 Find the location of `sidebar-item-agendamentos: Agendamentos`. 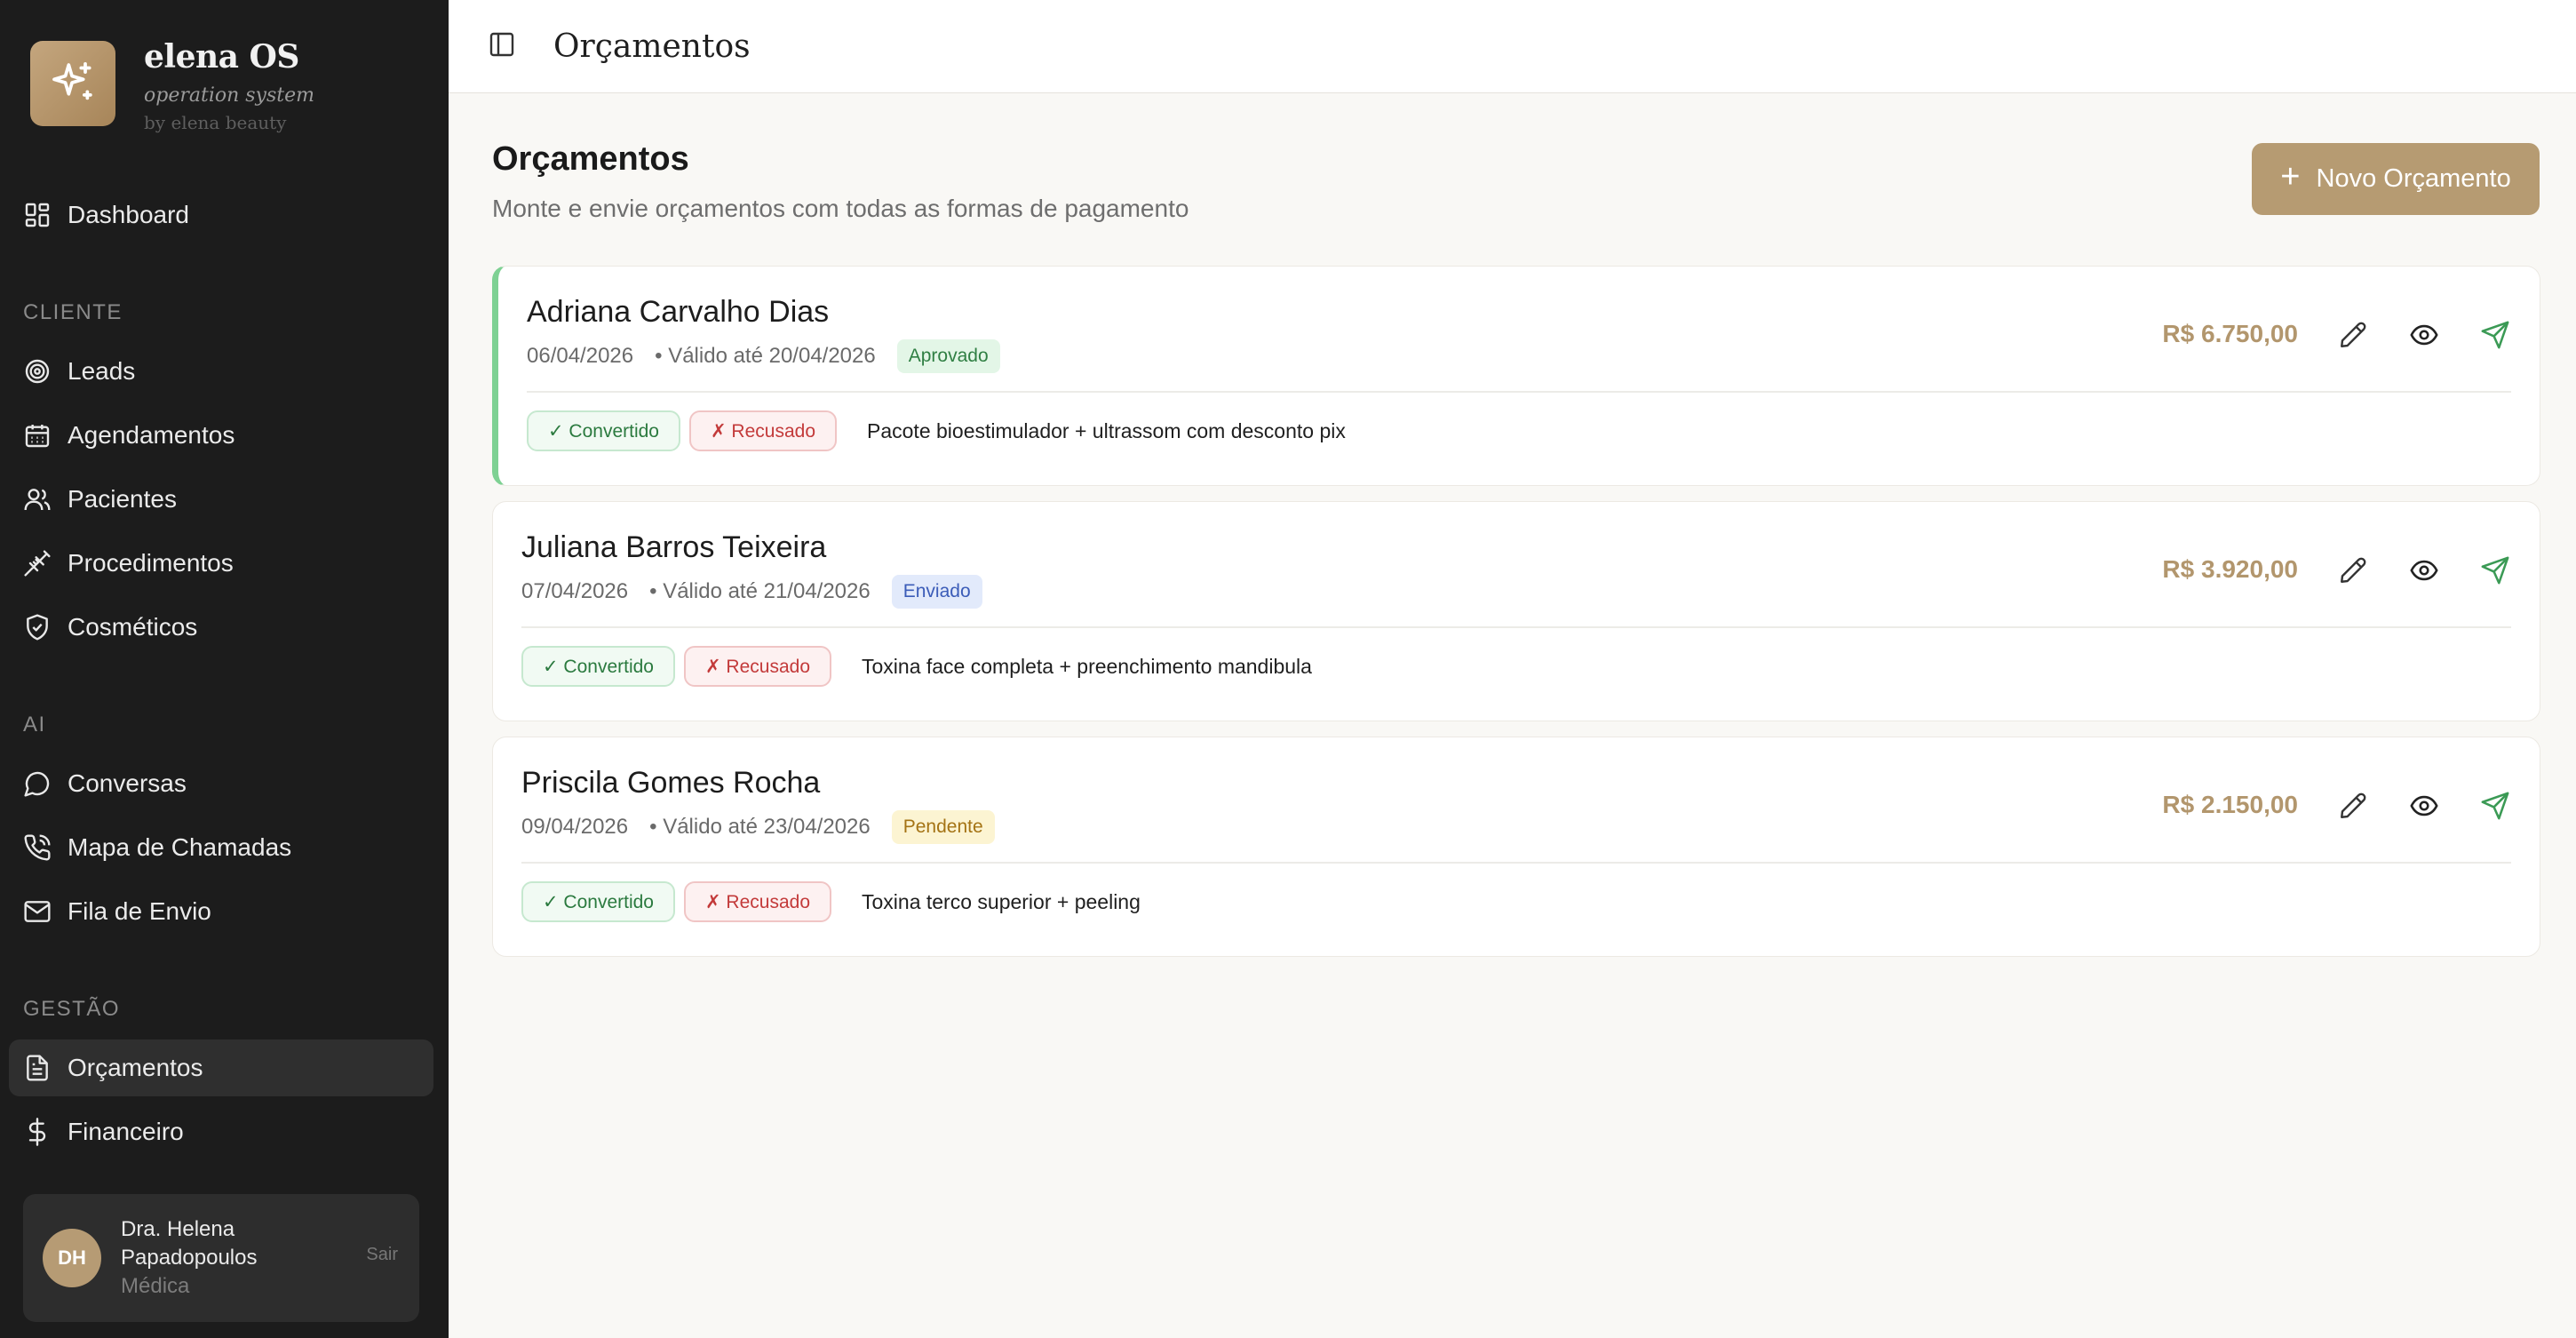

sidebar-item-agendamentos: Agendamentos is located at coordinates (221, 435).